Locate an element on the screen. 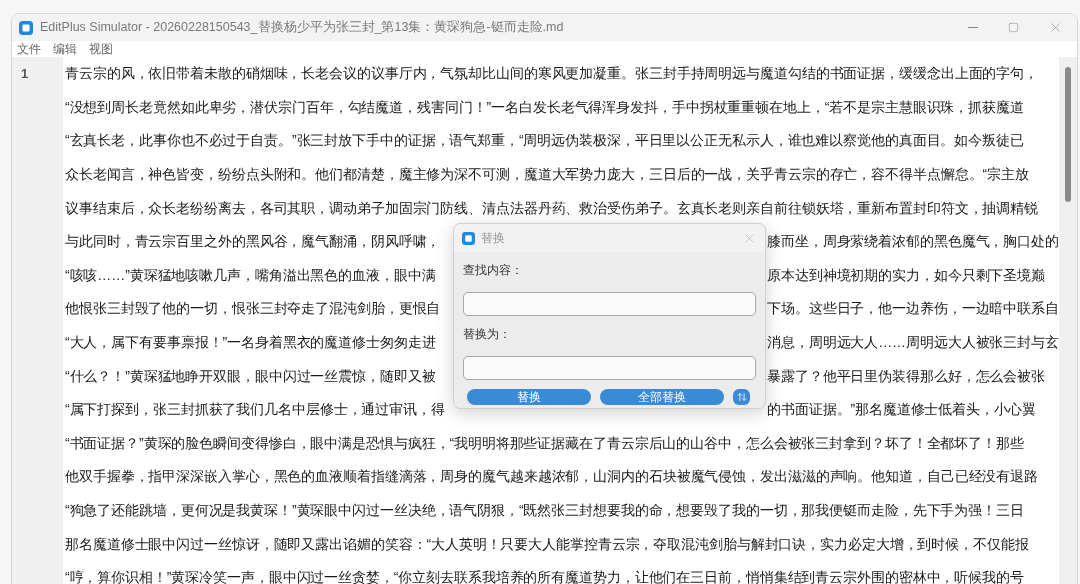 This screenshot has height=584, width=1080. text-line: 消息，周明远大人……周明远大人被张三封与玄 is located at coordinates (913, 343).